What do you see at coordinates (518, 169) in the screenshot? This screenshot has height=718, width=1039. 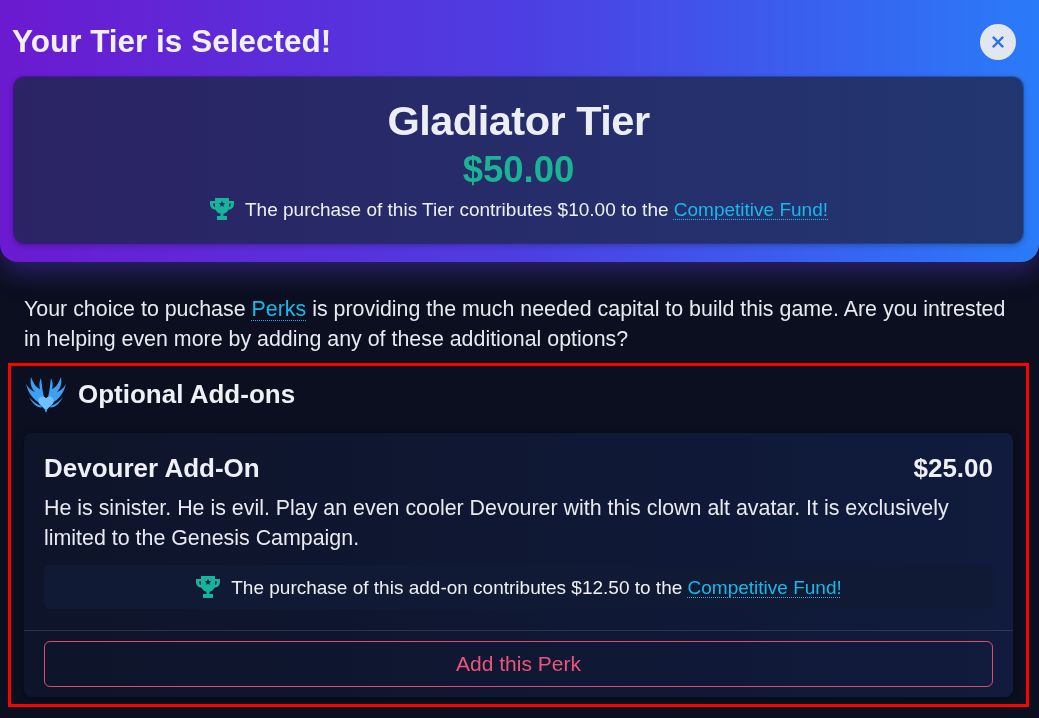 I see `tier-price: $50.00` at bounding box center [518, 169].